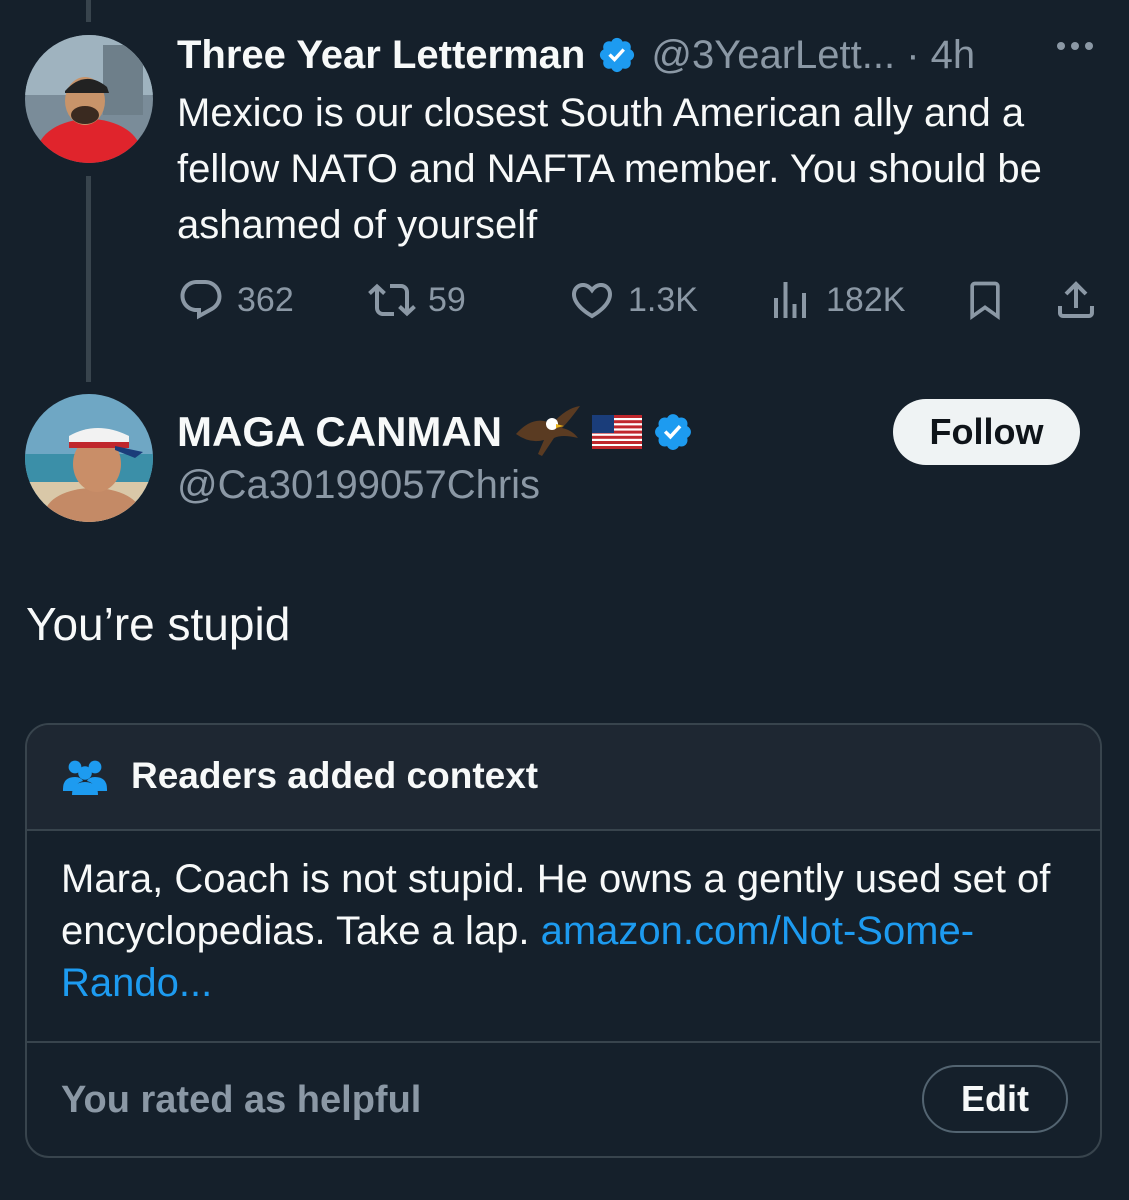 The width and height of the screenshot is (1129, 1200). Describe the element at coordinates (1075, 46) in the screenshot. I see `more-horizontal-icon` at that location.